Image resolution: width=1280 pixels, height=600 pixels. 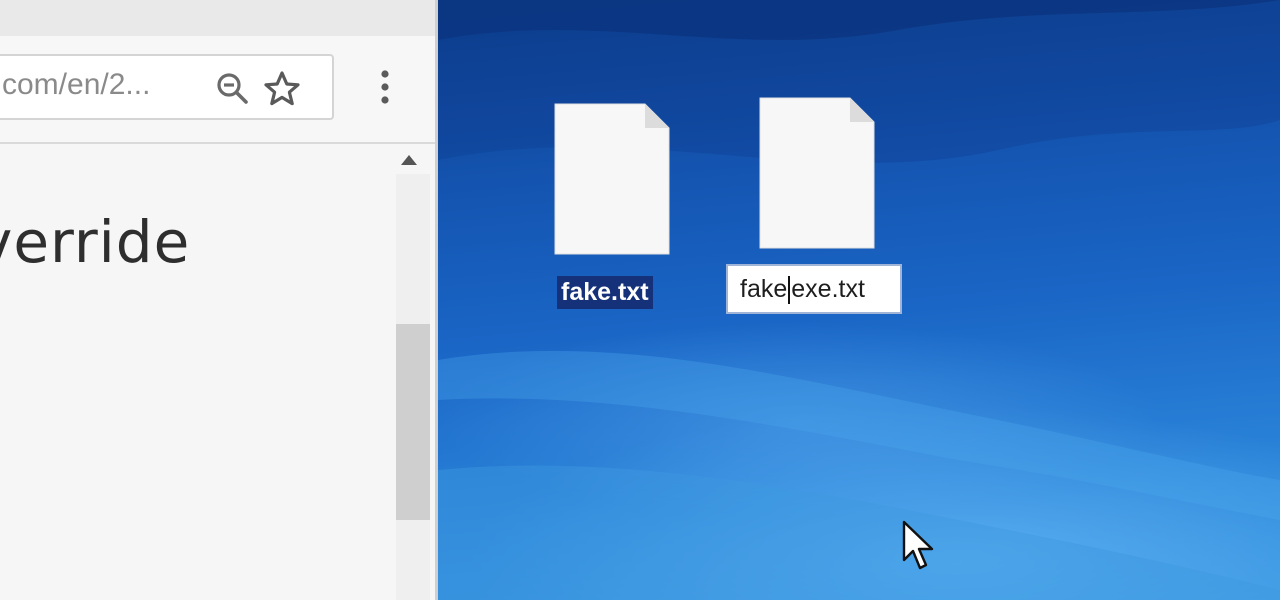 I want to click on scrollbar-thumb, so click(x=413, y=422).